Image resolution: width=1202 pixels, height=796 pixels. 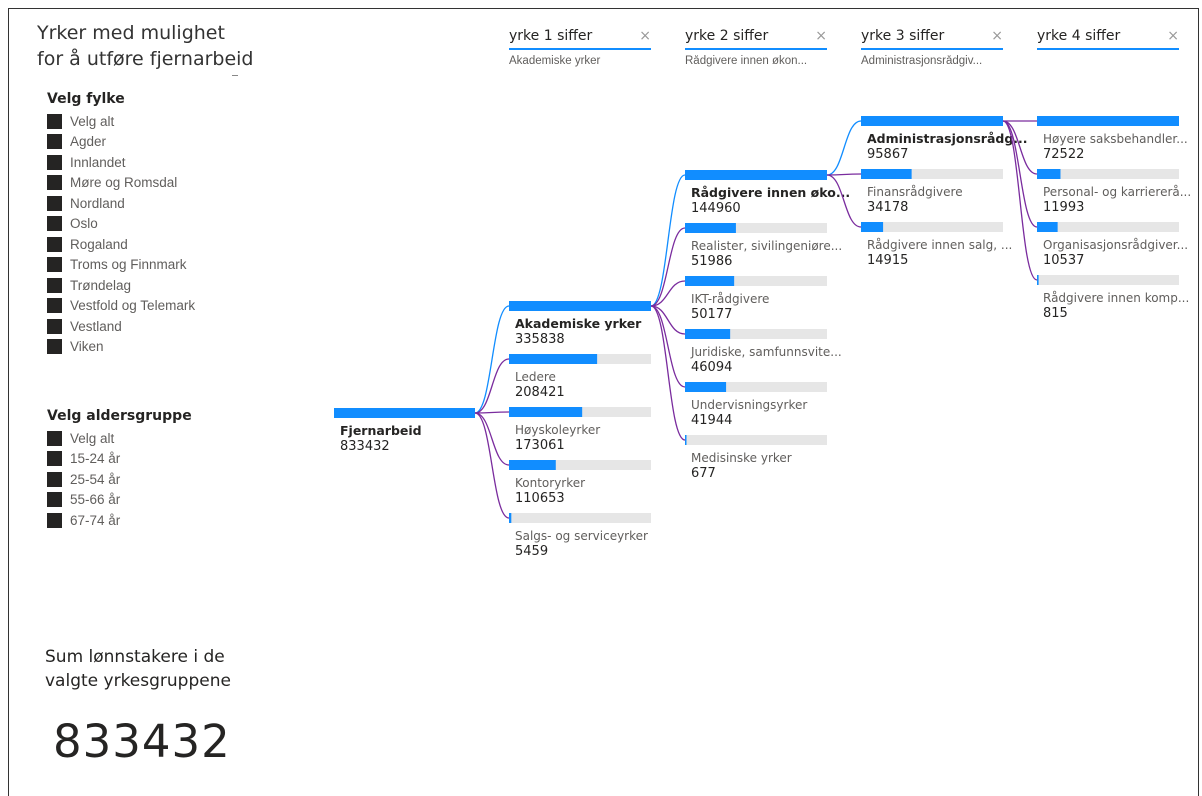 What do you see at coordinates (1063, 260) in the screenshot?
I see `node-value: 10537` at bounding box center [1063, 260].